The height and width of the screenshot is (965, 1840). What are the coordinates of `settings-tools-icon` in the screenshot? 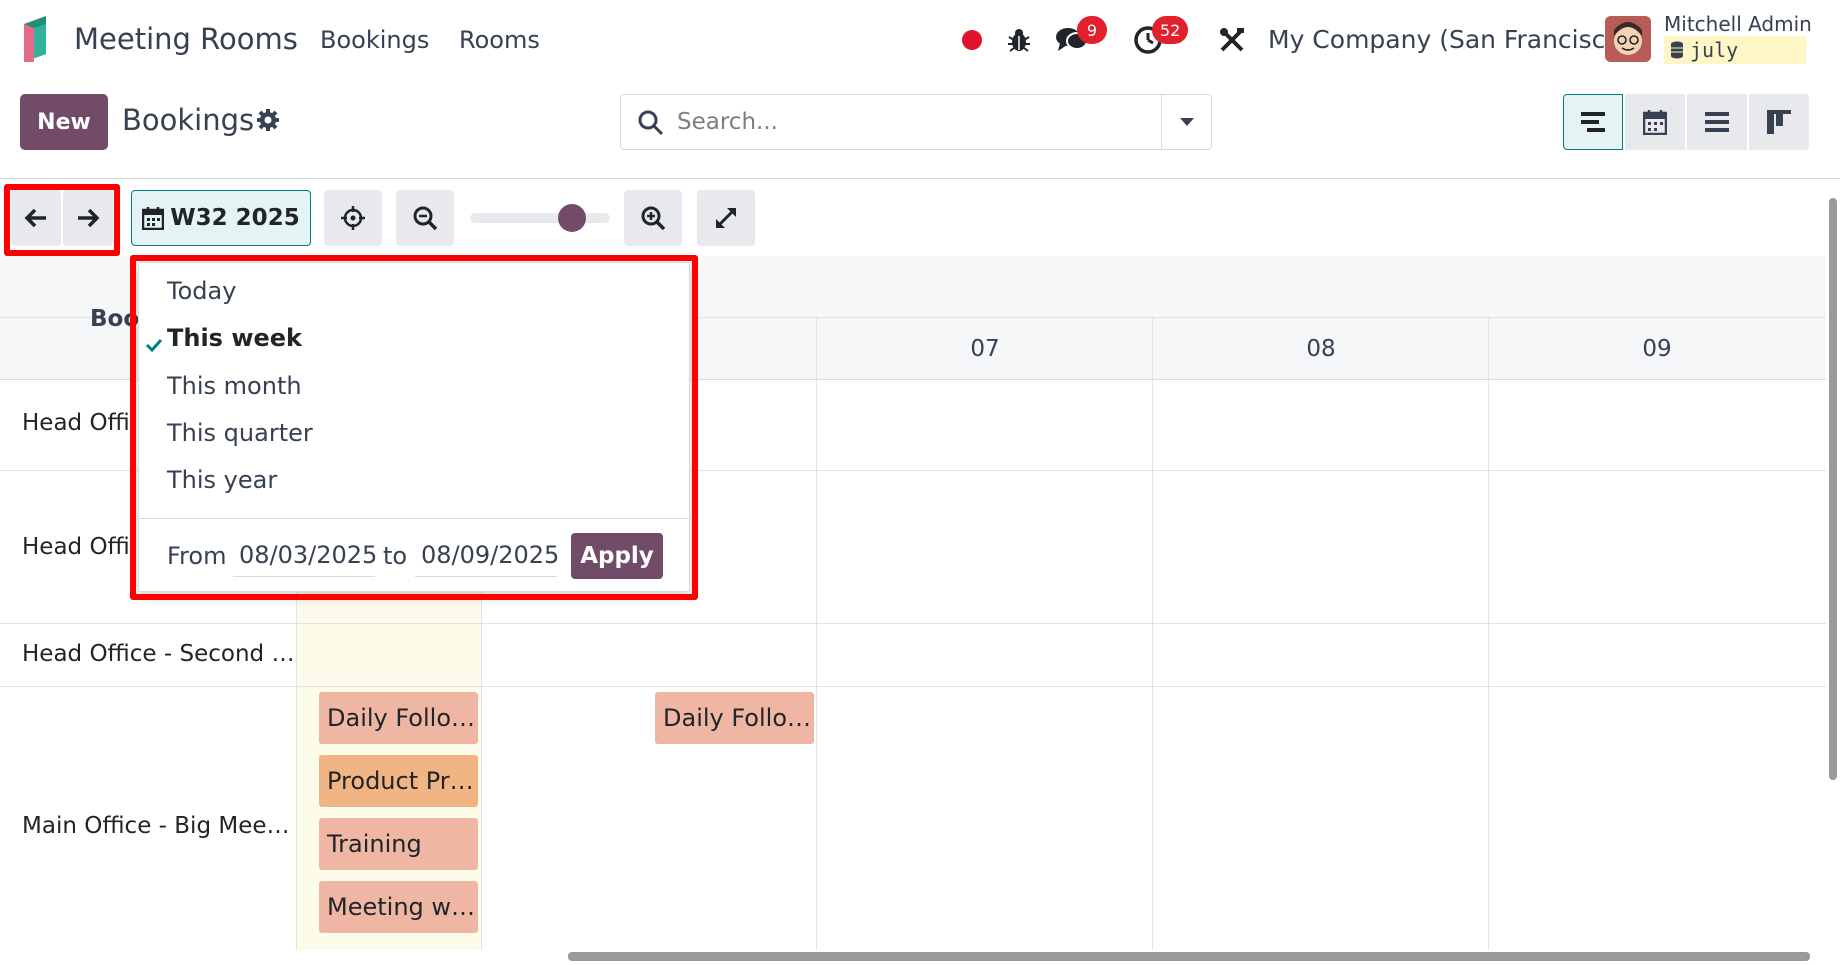 It's located at (1232, 40).